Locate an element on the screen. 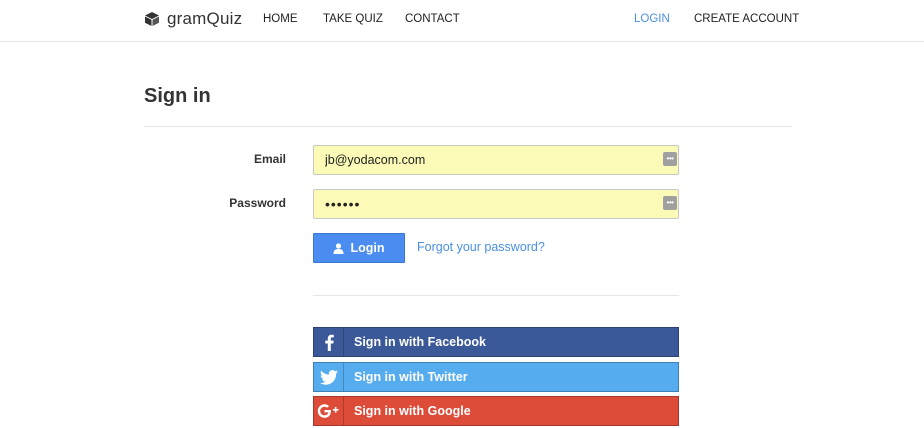 The image size is (924, 428). login-button: Login is located at coordinates (359, 248).